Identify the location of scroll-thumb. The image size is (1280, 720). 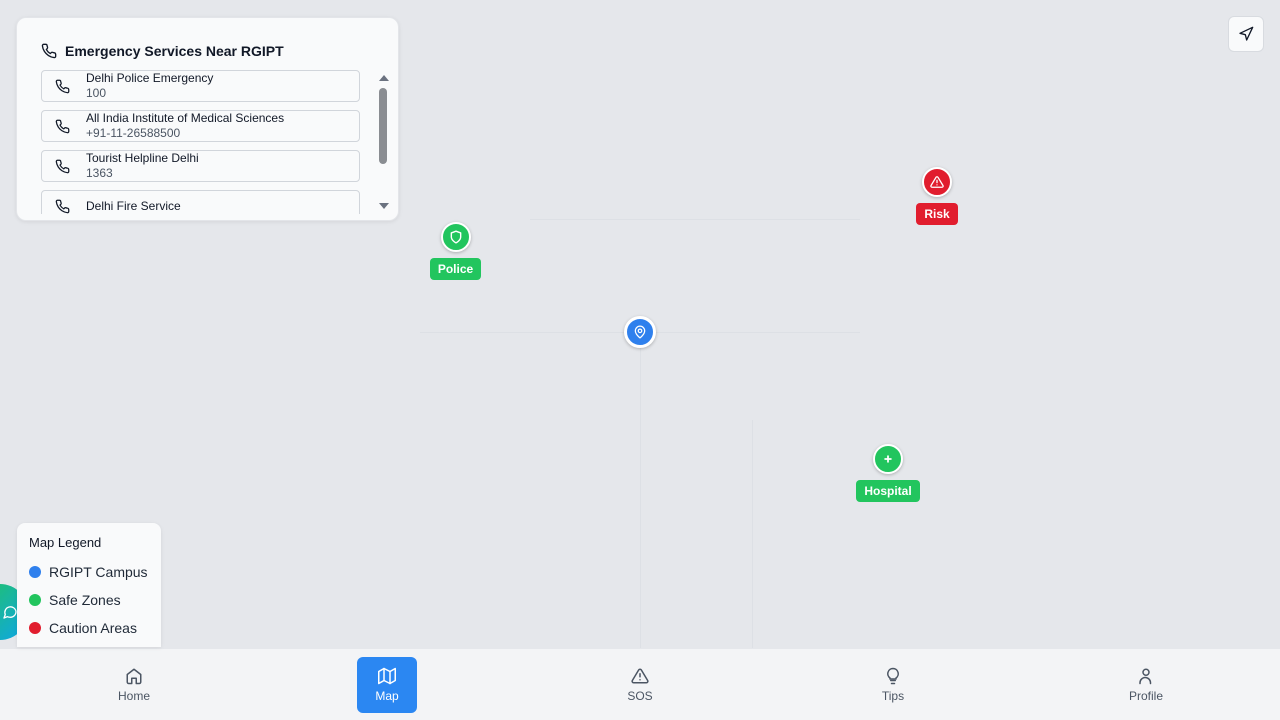
(383, 126).